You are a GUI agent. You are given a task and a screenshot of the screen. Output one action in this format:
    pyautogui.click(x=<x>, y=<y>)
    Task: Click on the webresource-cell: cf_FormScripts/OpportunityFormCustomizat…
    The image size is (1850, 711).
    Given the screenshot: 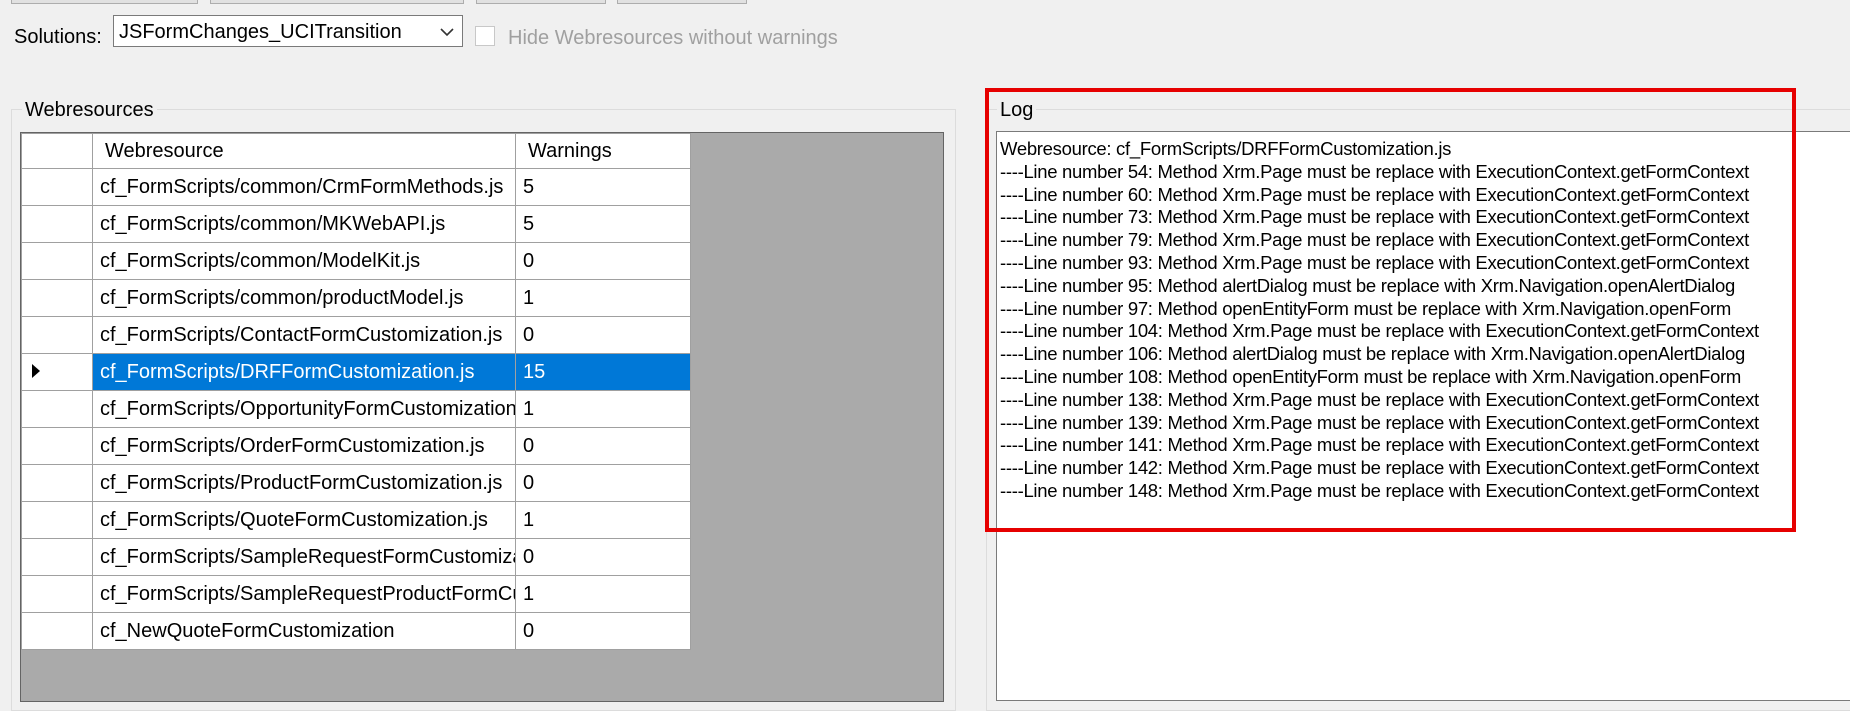 What is the action you would take?
    pyautogui.click(x=304, y=409)
    